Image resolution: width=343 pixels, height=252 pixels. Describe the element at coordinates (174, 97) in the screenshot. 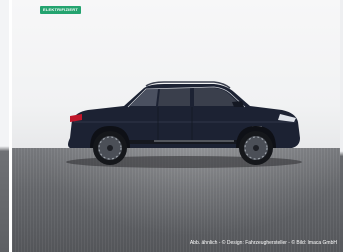

I see `rear-door-window` at that location.